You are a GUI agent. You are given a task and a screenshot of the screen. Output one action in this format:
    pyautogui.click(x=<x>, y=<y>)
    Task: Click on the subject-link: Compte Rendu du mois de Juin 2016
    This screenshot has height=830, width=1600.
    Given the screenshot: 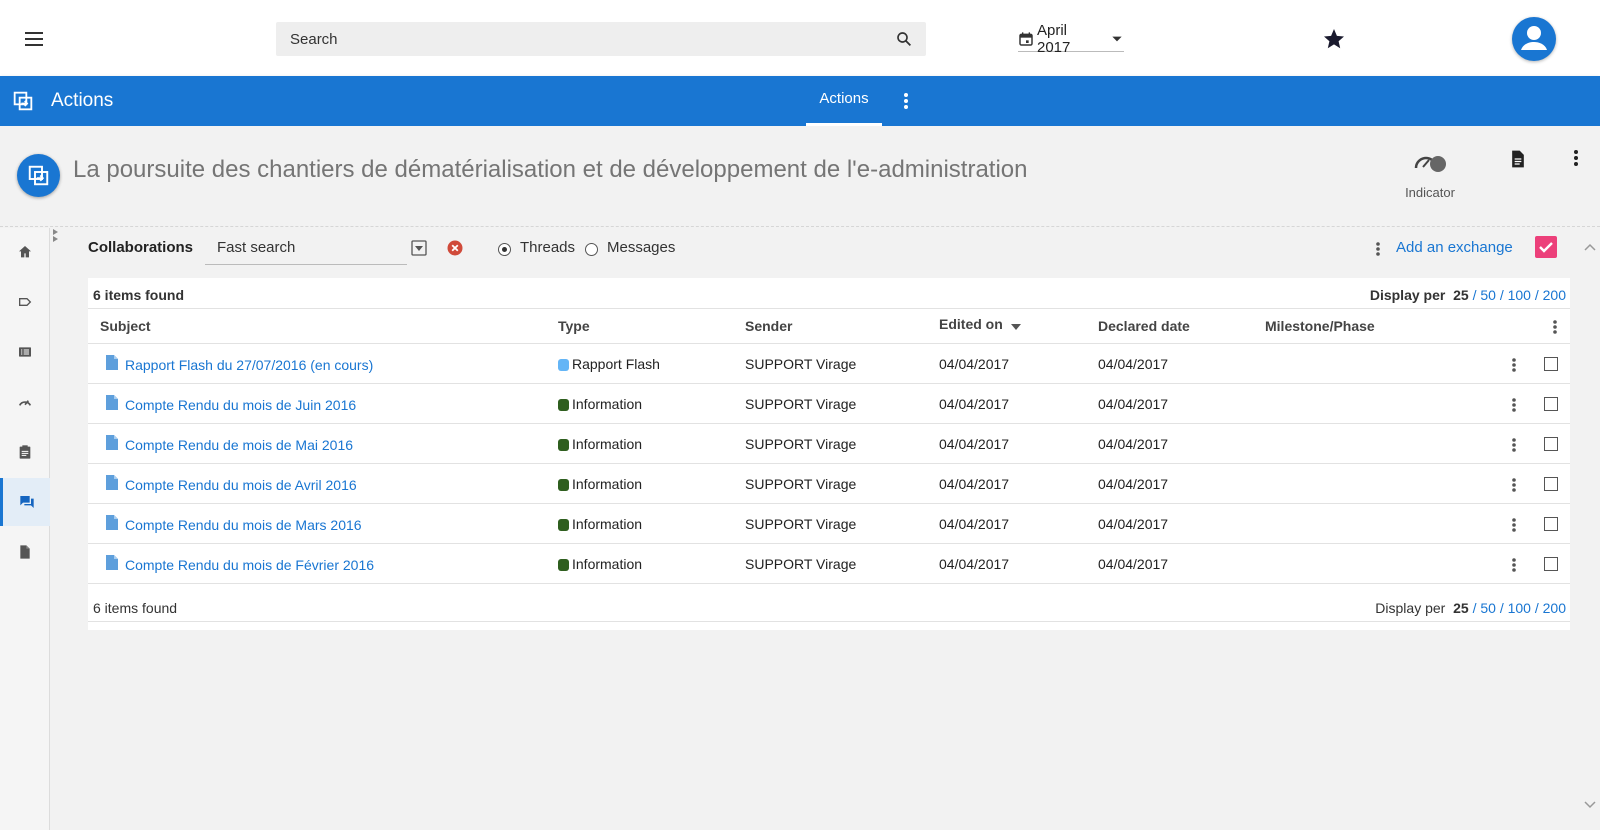 What is the action you would take?
    pyautogui.click(x=240, y=405)
    